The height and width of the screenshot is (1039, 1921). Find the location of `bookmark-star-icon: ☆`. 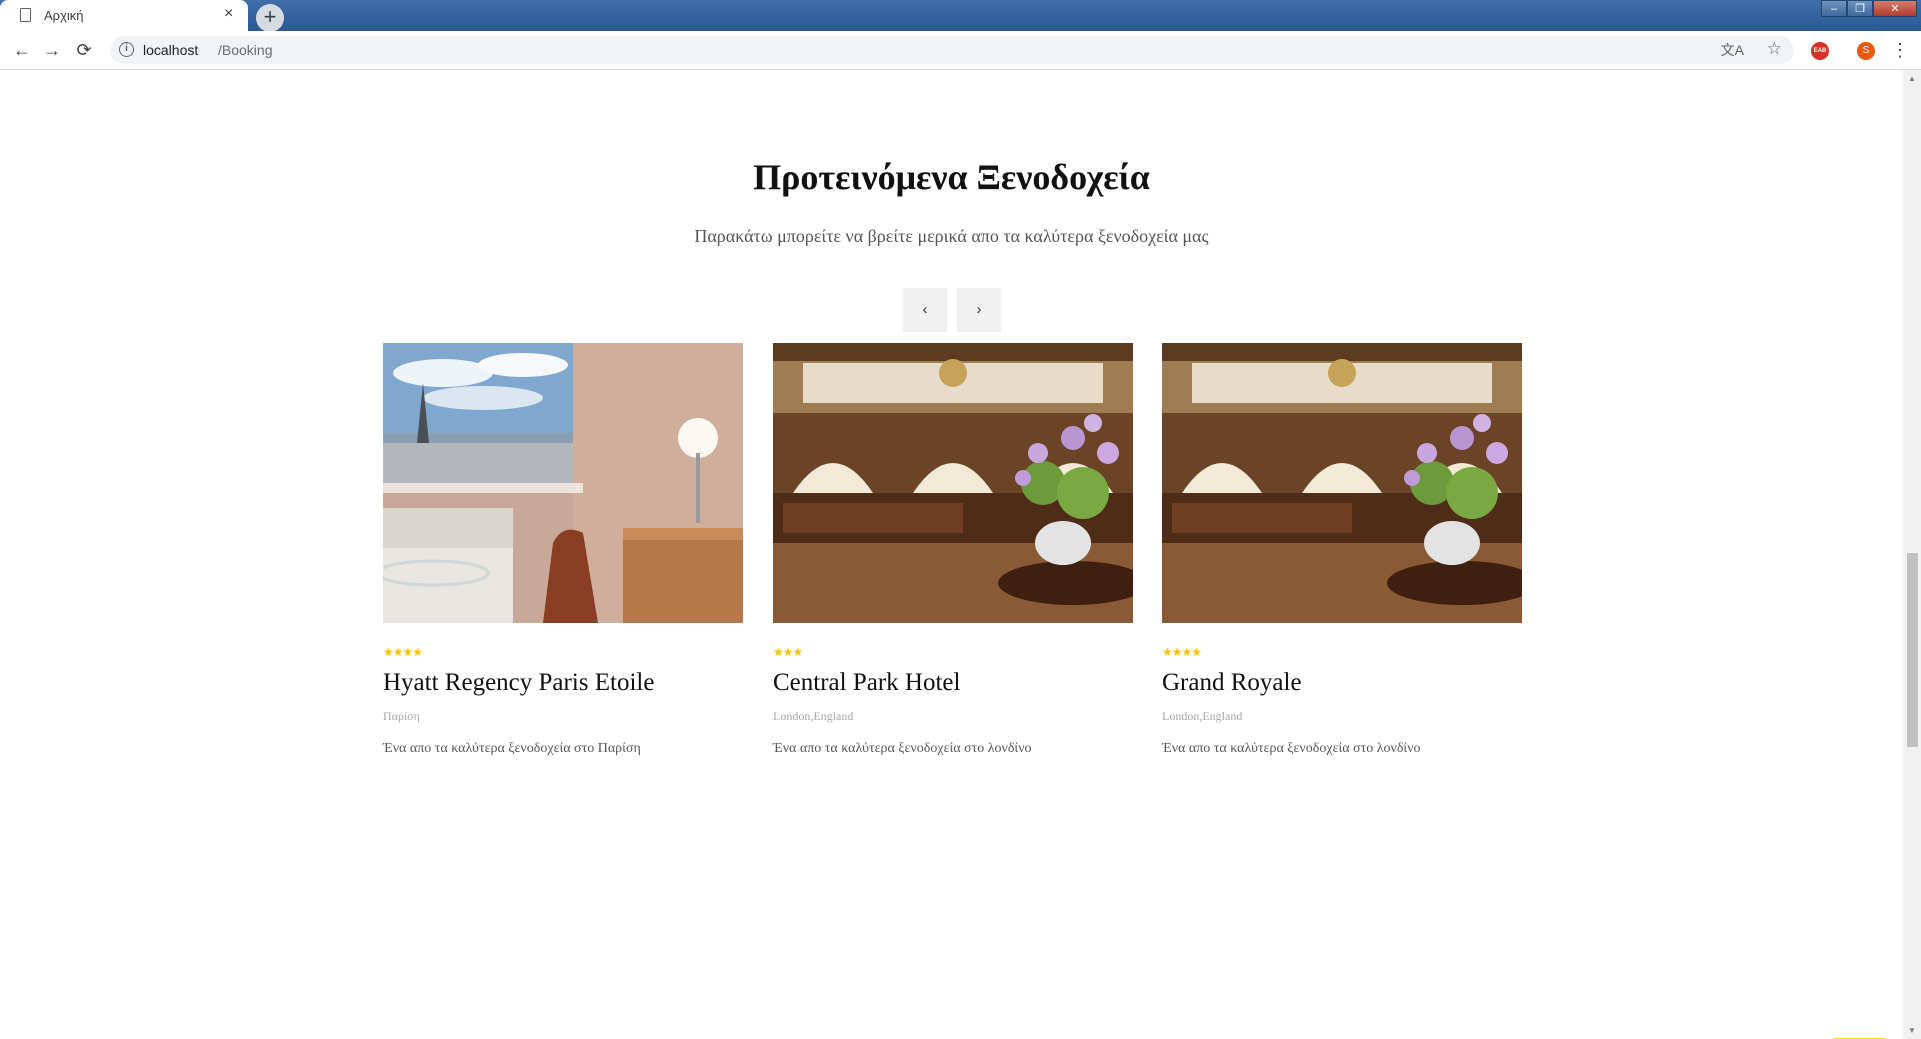

bookmark-star-icon: ☆ is located at coordinates (1774, 49).